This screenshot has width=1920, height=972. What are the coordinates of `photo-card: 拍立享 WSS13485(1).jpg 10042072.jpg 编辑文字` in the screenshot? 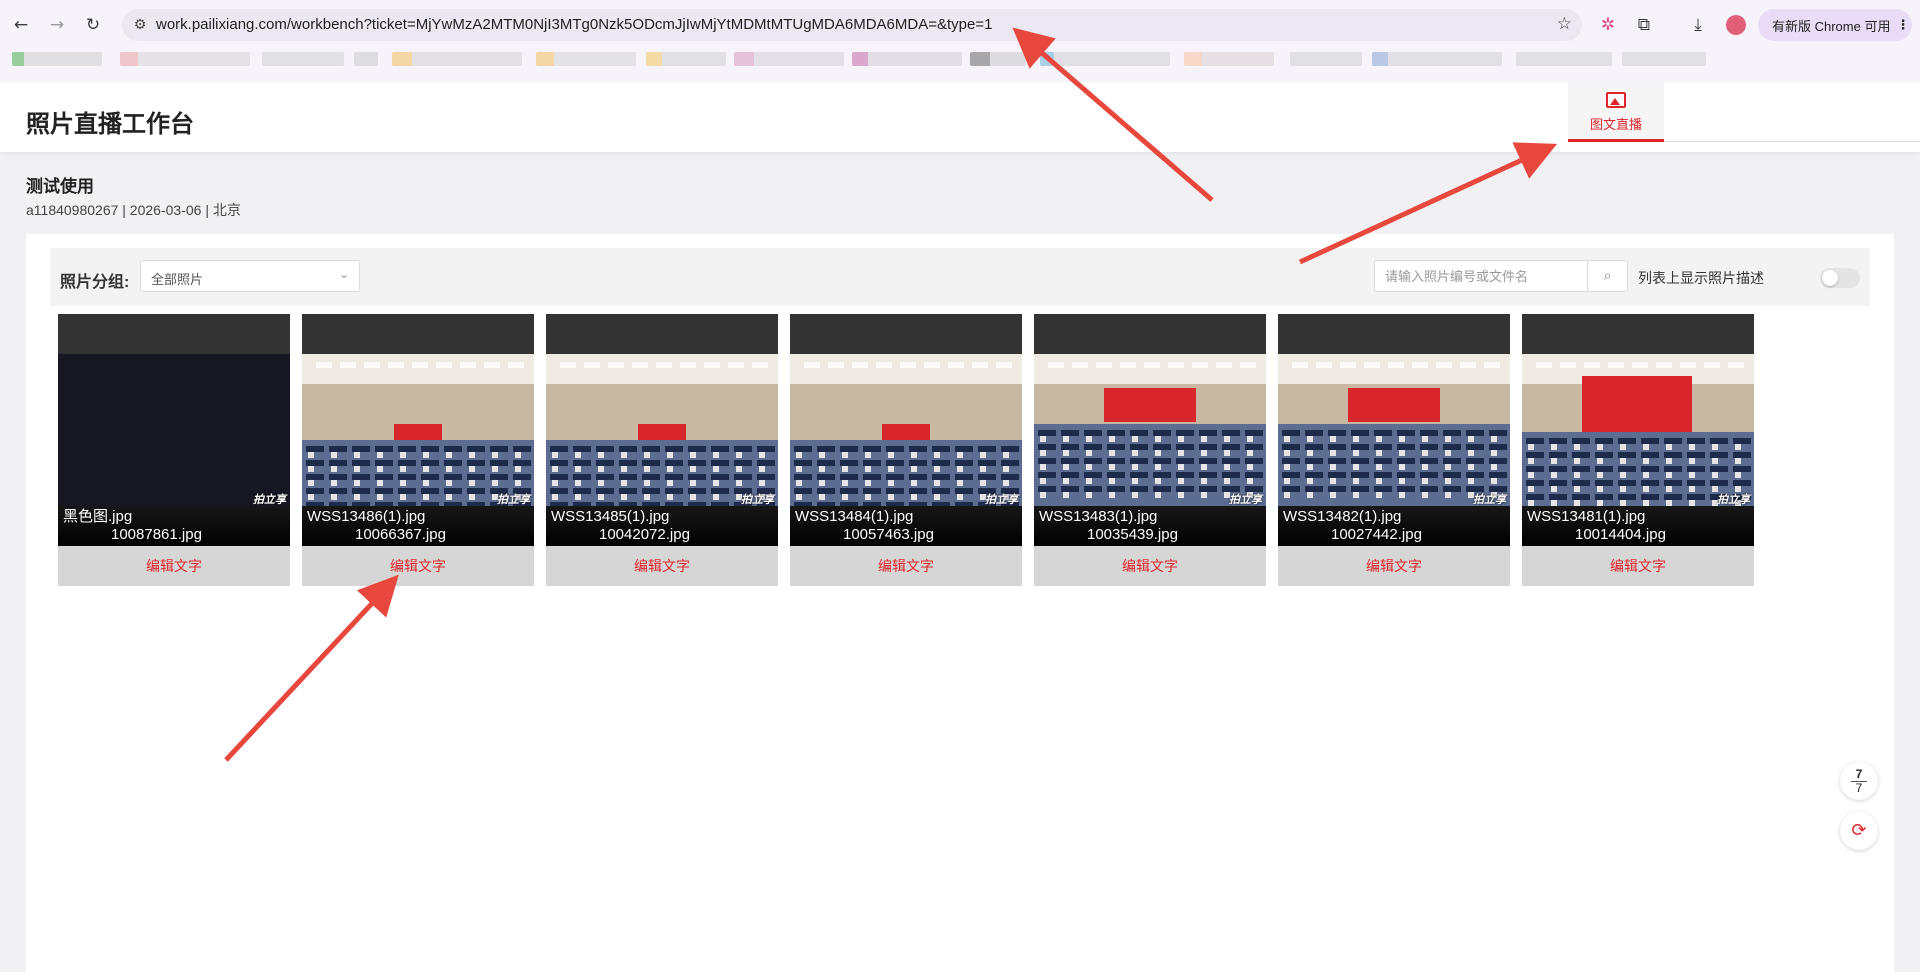 It's located at (662, 450).